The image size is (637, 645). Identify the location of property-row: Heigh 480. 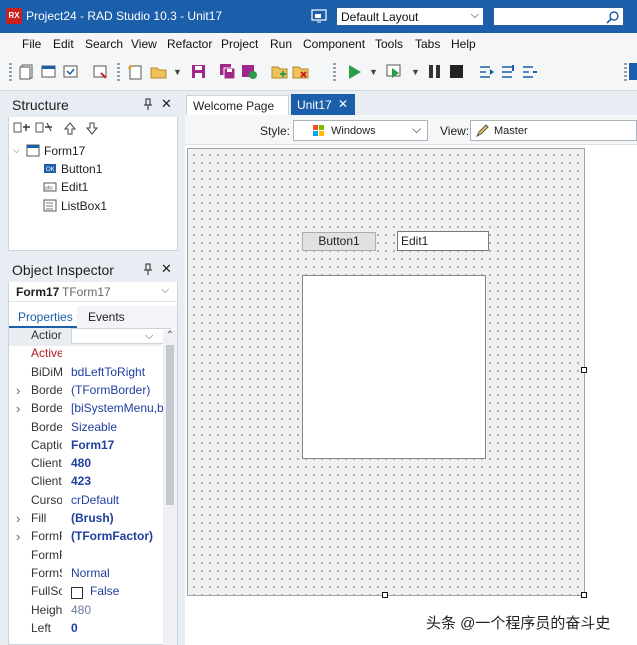
(85, 612).